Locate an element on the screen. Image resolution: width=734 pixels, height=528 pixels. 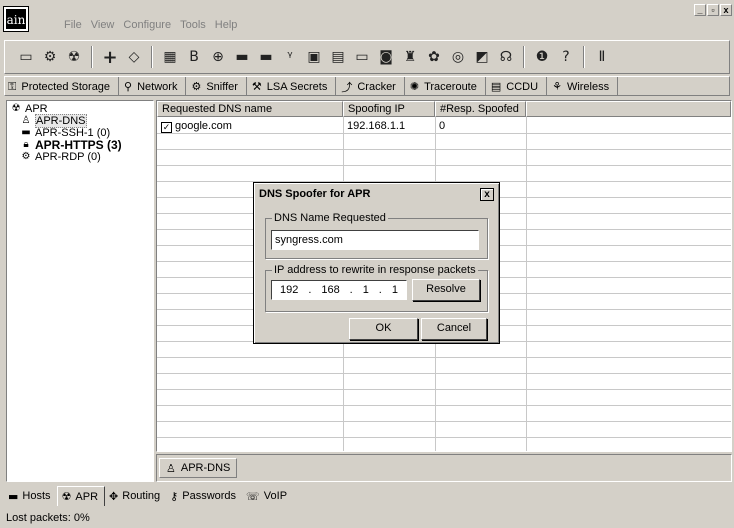
window-controls: _ ▫ x is located at coordinates (713, 10).